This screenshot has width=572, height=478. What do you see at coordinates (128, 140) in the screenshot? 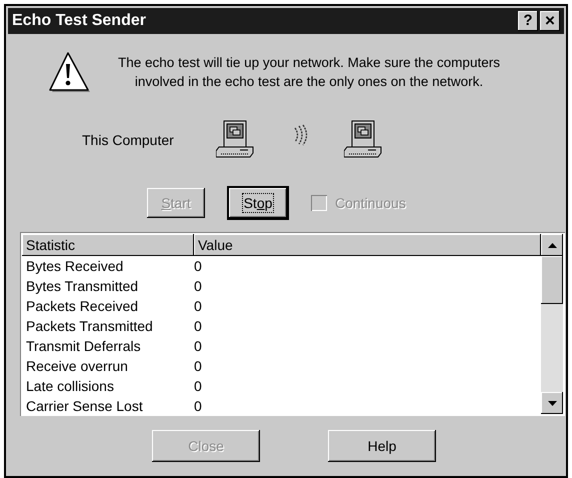
I see `computer-label: This Computer` at bounding box center [128, 140].